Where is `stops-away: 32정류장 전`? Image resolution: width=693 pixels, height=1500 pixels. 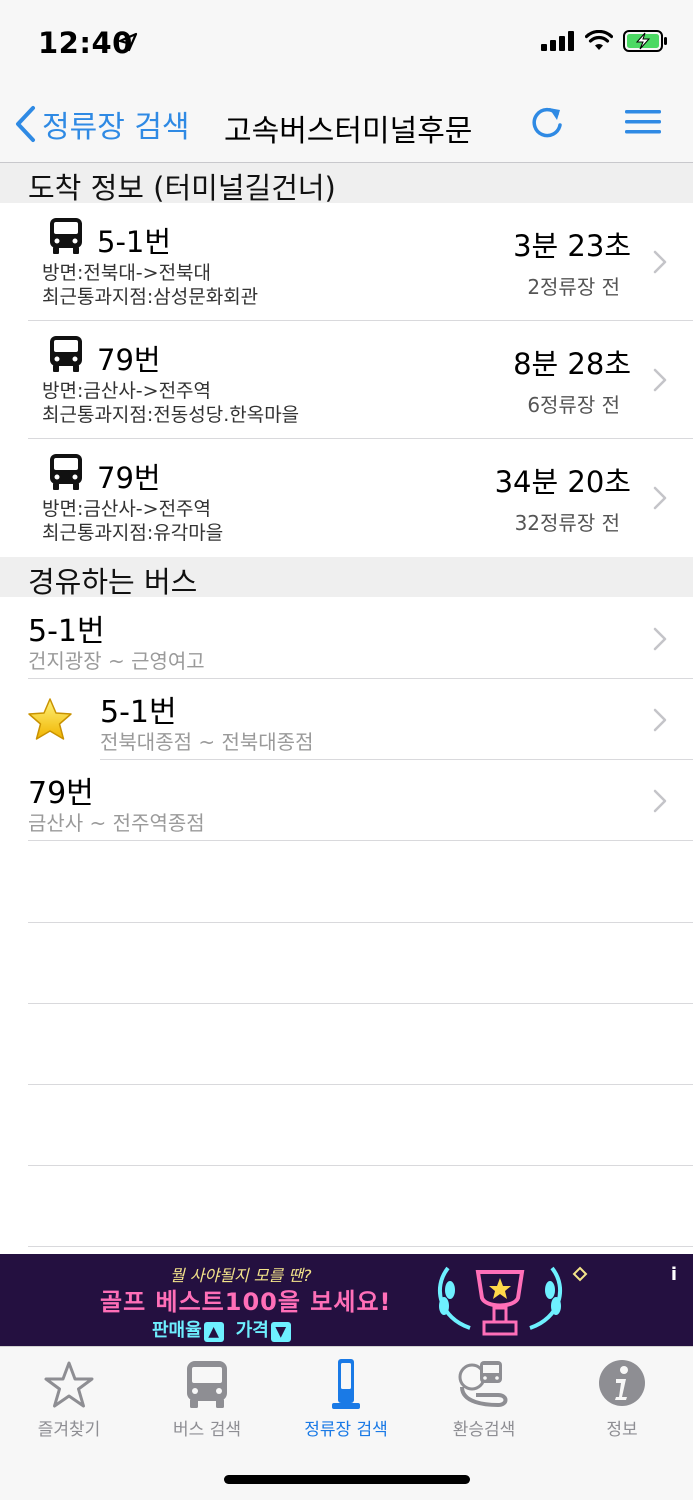
stops-away: 32정류장 전 is located at coordinates (567, 523).